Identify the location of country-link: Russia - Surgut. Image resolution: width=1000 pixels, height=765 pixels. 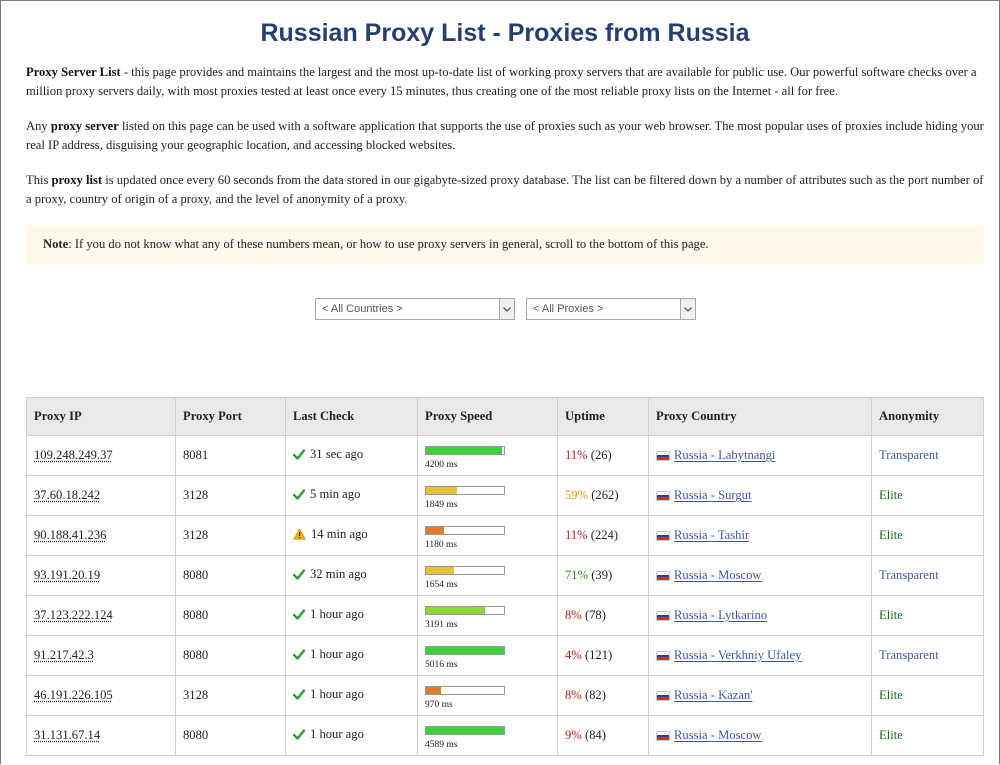
(712, 495).